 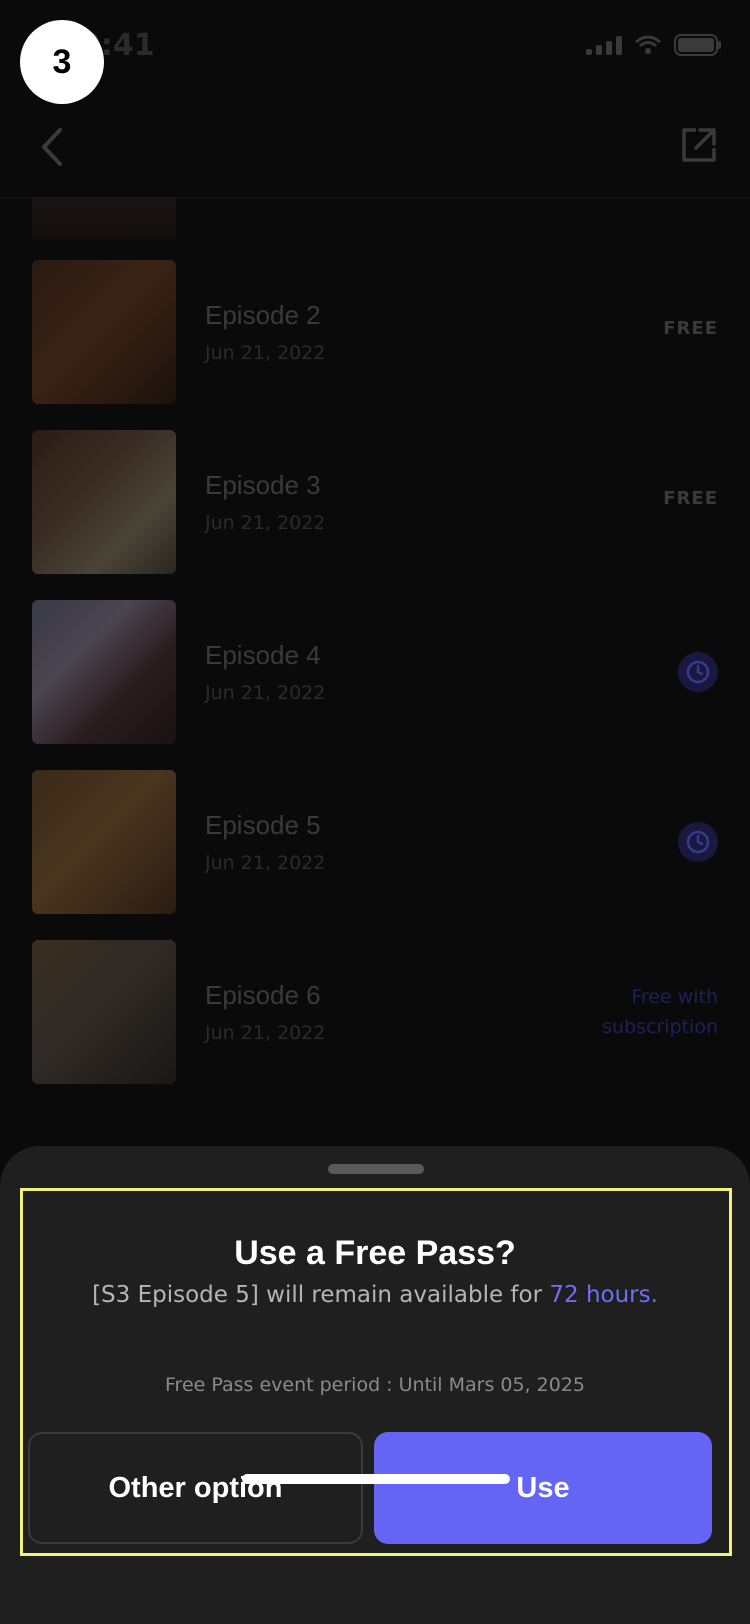 I want to click on episode-title: Episode 5, so click(x=263, y=825).